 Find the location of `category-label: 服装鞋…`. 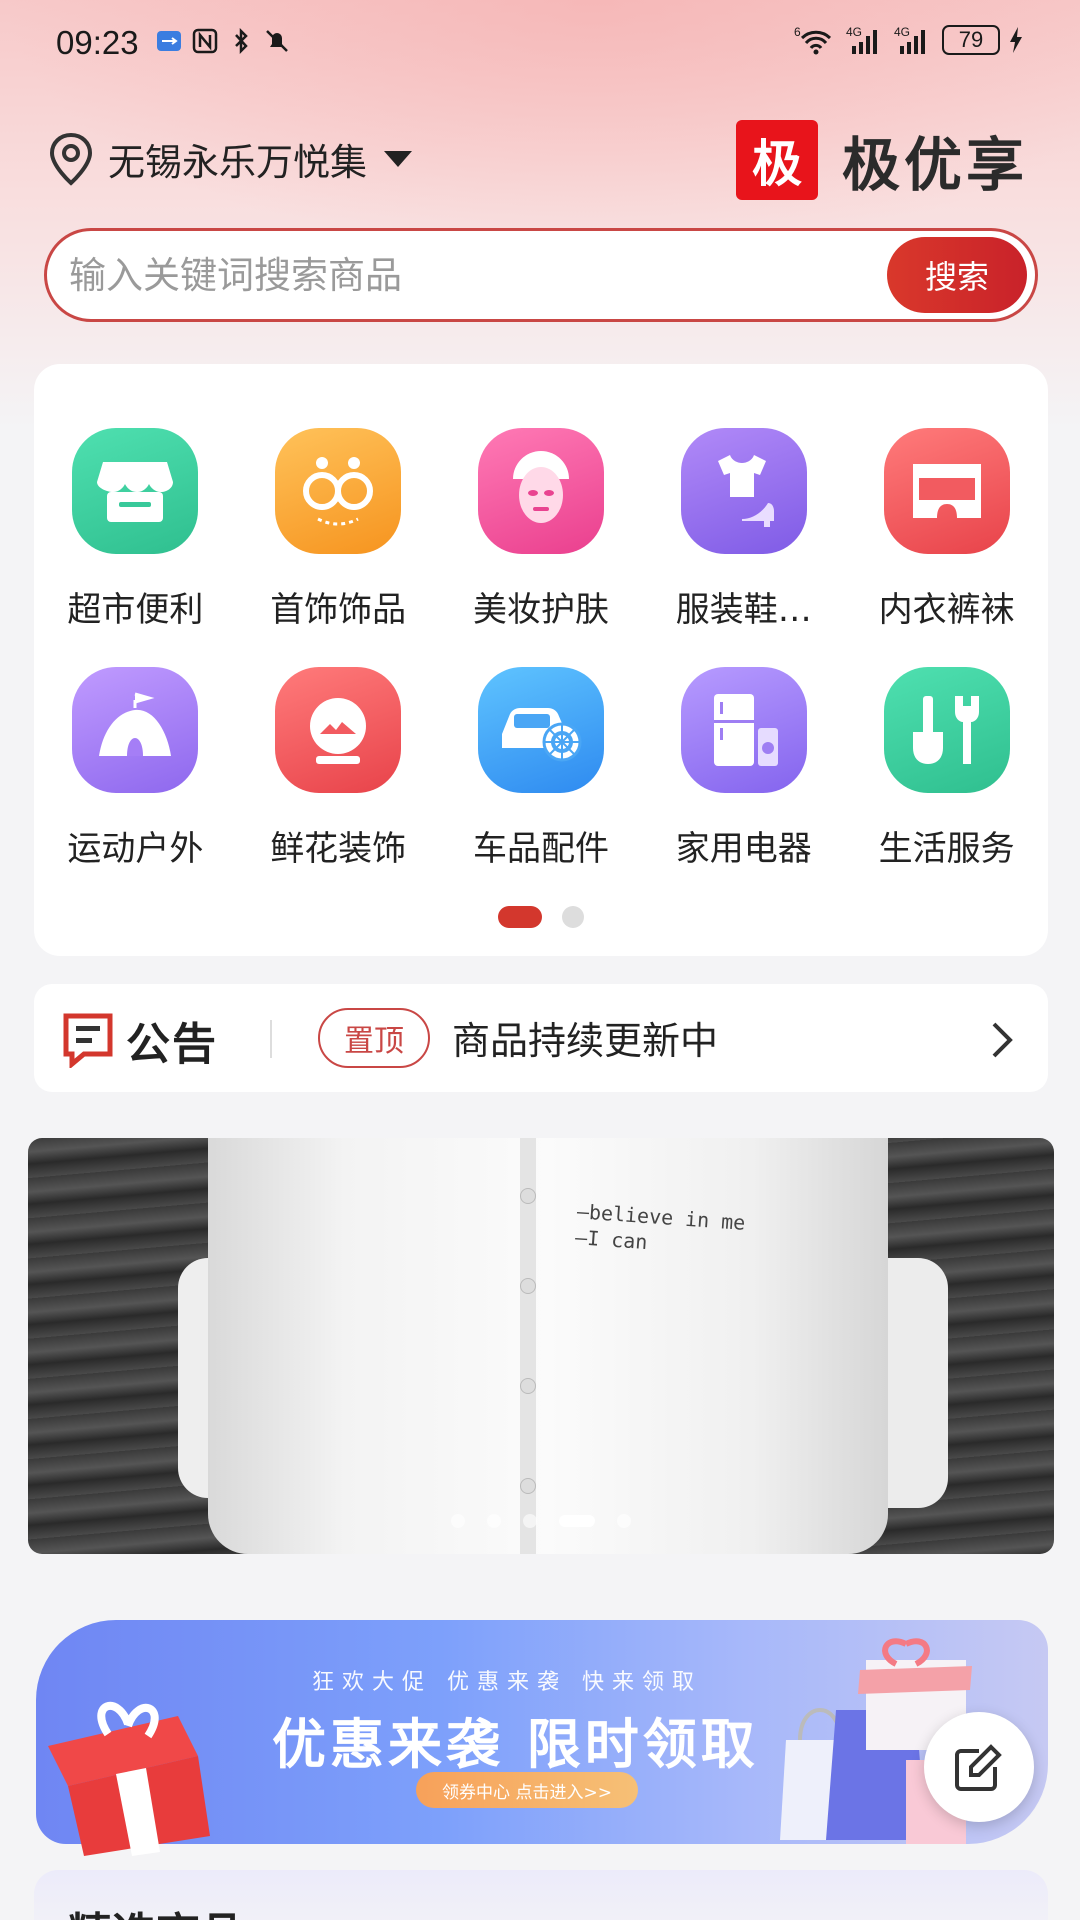

category-label: 服装鞋… is located at coordinates (743, 610).